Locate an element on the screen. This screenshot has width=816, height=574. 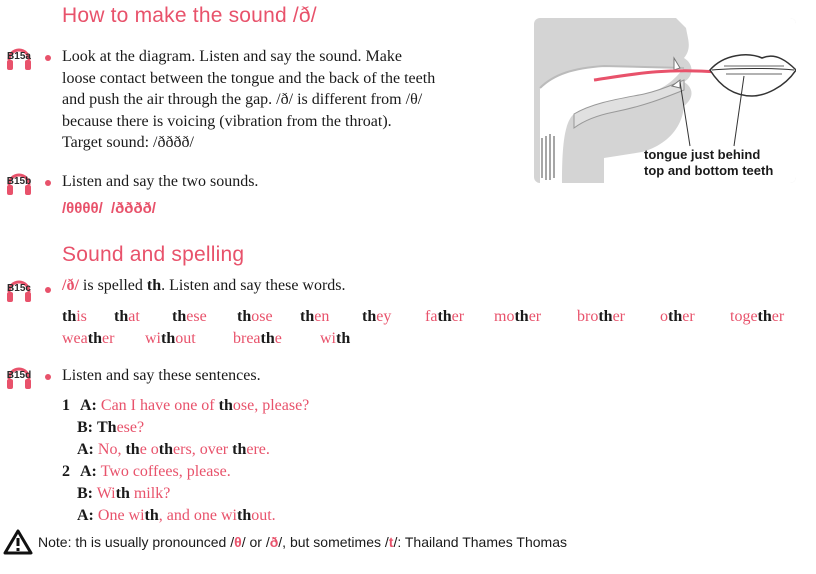
track-label: B15a is located at coordinates (19, 56).